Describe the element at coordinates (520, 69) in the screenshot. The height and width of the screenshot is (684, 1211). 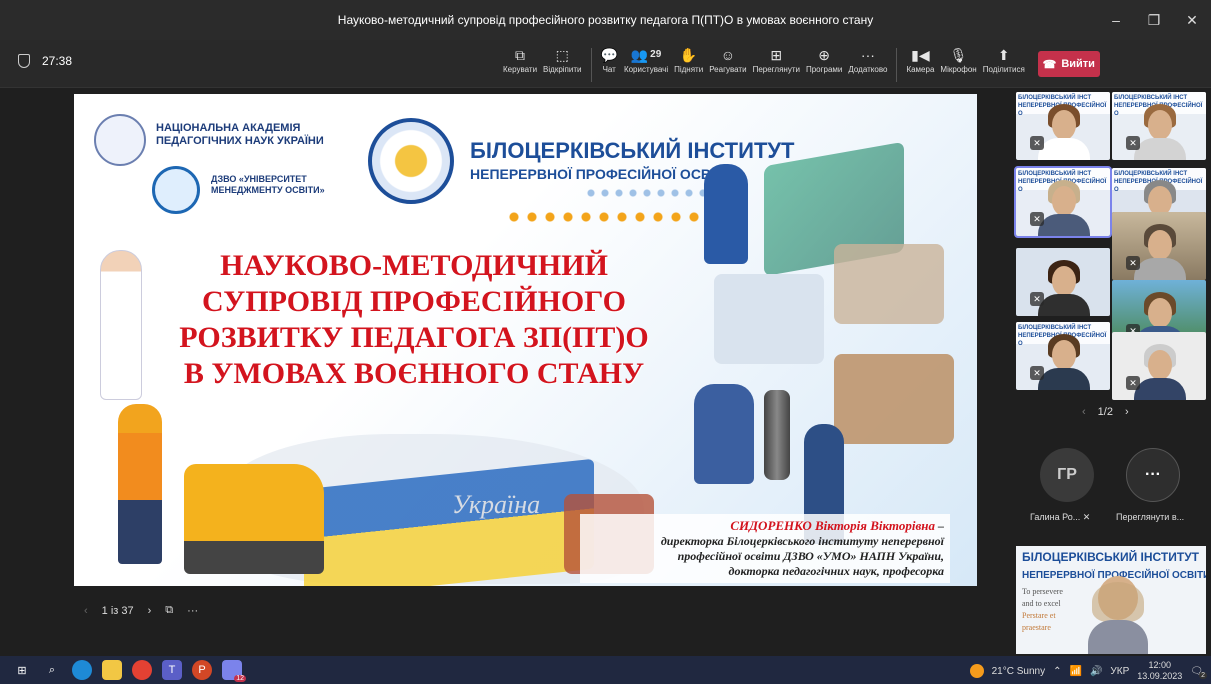
I see `control-label: Керувати` at that location.